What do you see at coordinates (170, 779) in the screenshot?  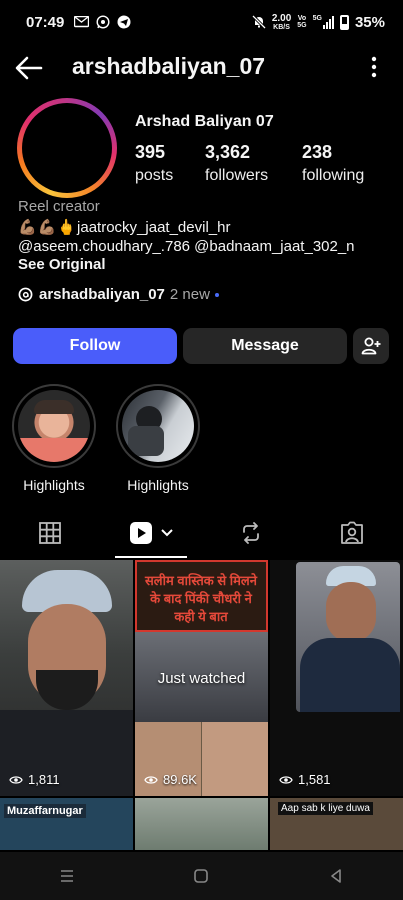 I see `view-count: 89.6K` at bounding box center [170, 779].